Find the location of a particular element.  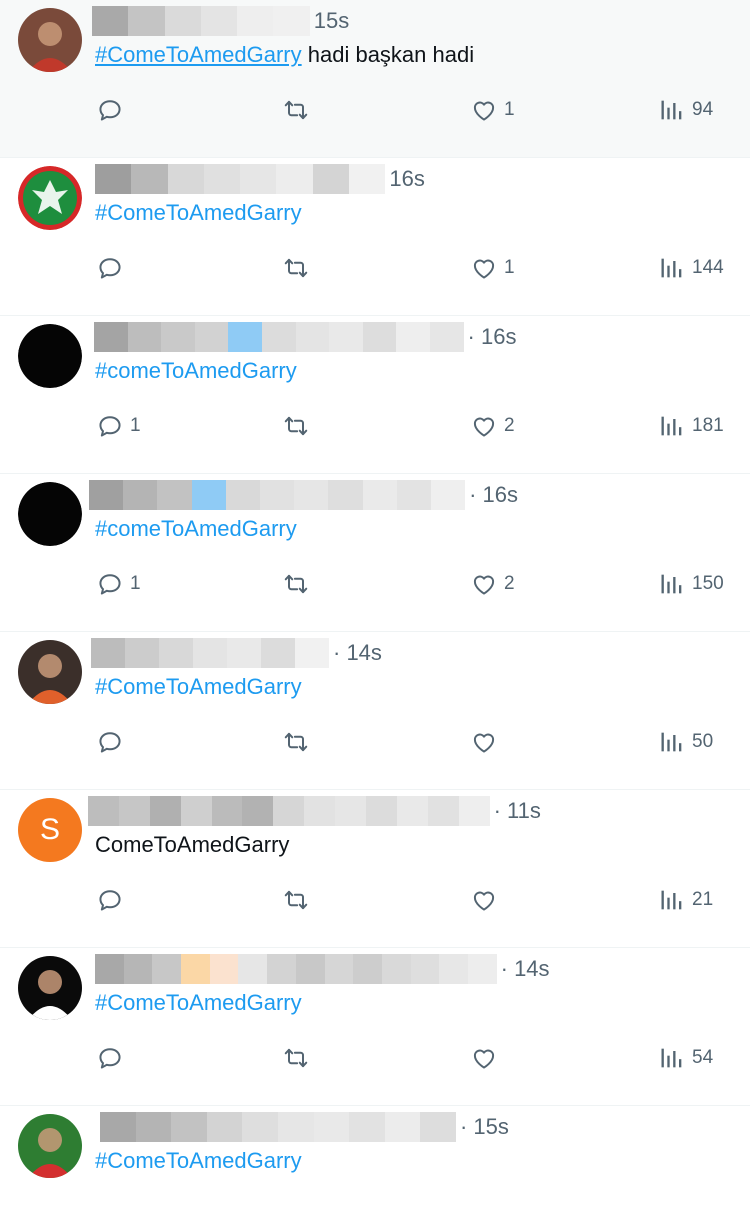

views-button: 21 is located at coordinates (685, 900).